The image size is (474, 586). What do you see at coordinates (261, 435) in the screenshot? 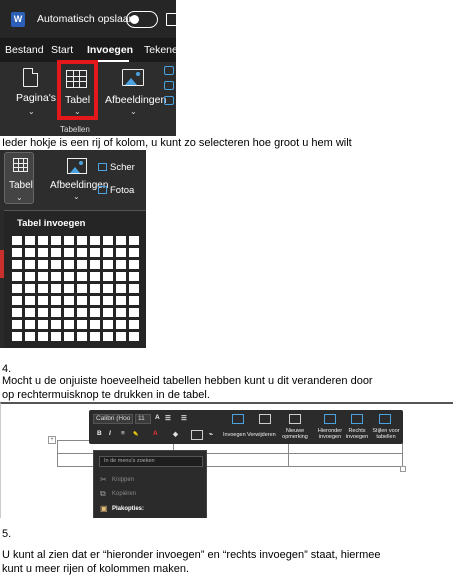
I see `delete-button: Verwijderen` at bounding box center [261, 435].